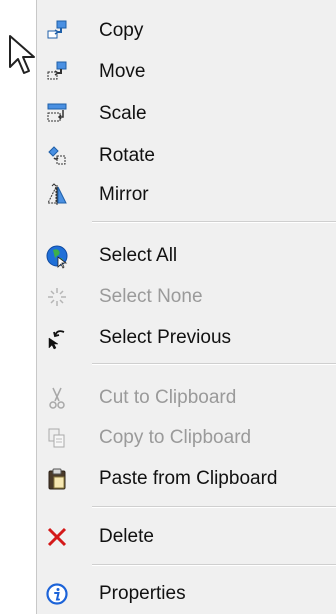 This screenshot has height=614, width=336. What do you see at coordinates (186, 72) in the screenshot?
I see `menu-item-move: Move` at bounding box center [186, 72].